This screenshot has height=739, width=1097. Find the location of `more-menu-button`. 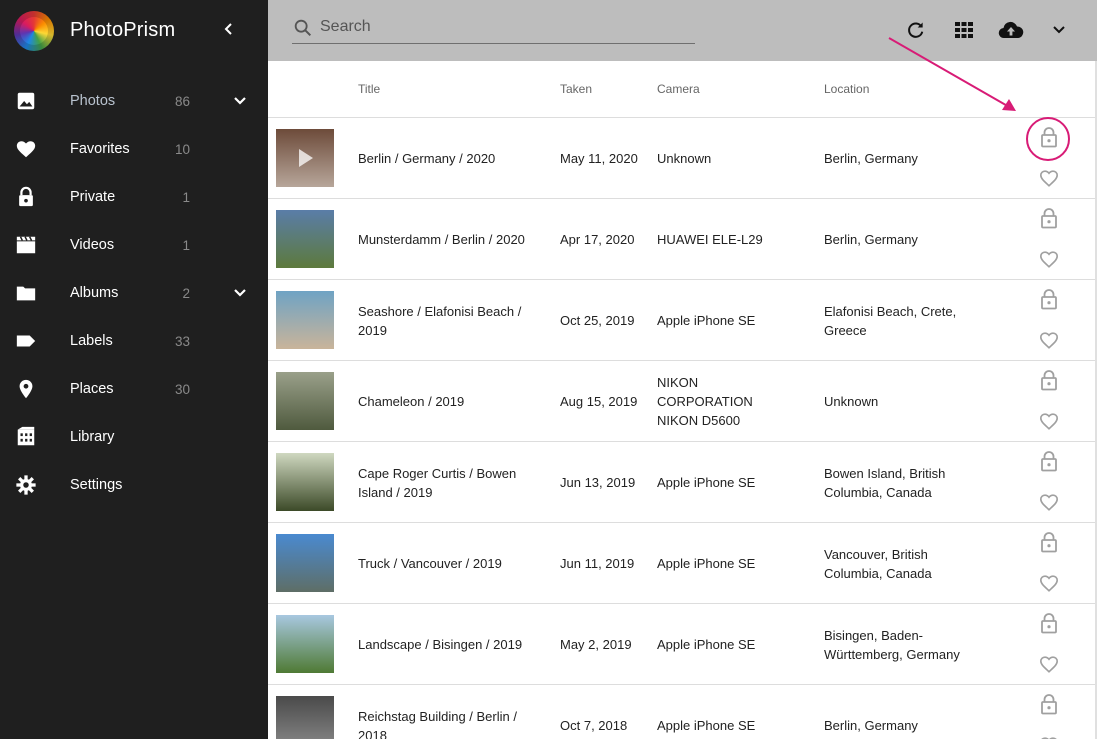

more-menu-button is located at coordinates (1059, 30).